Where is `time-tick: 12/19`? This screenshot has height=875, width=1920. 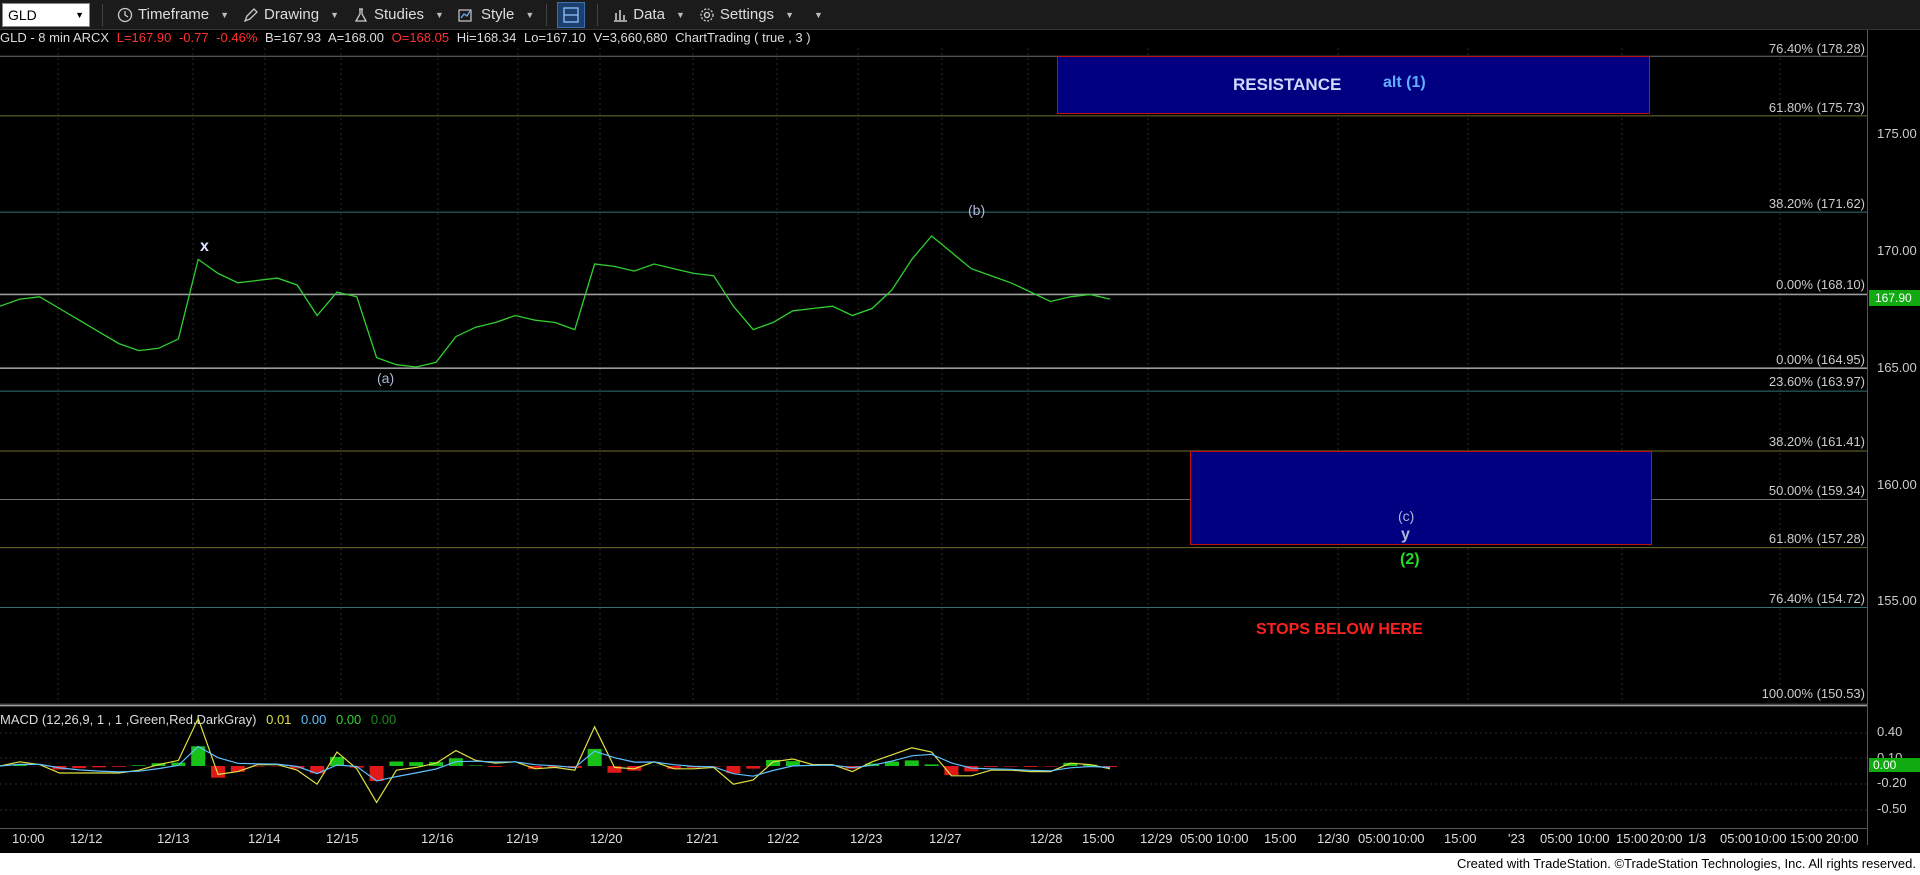
time-tick: 12/19 is located at coordinates (522, 838).